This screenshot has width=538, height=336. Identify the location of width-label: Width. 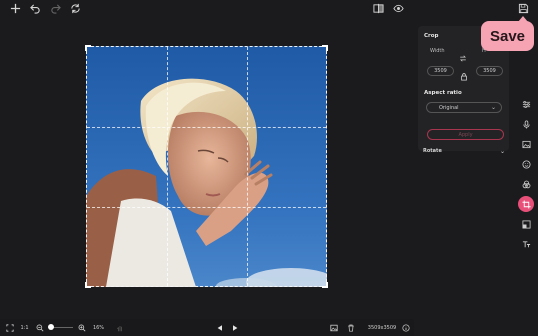
(437, 51).